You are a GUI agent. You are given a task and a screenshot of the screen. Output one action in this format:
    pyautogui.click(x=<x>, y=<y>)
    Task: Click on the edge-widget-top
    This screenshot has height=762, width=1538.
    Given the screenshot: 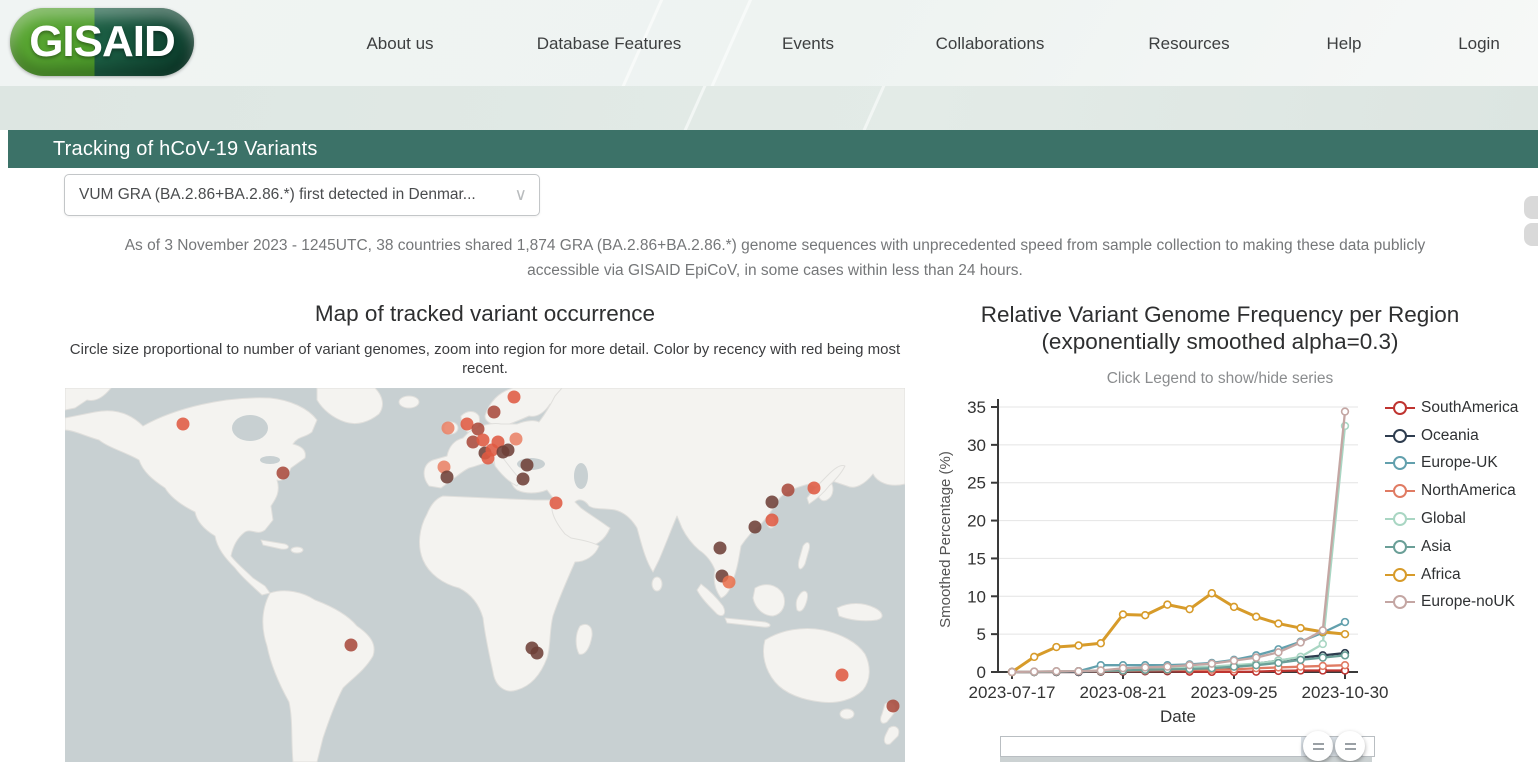 What is the action you would take?
    pyautogui.click(x=1531, y=207)
    